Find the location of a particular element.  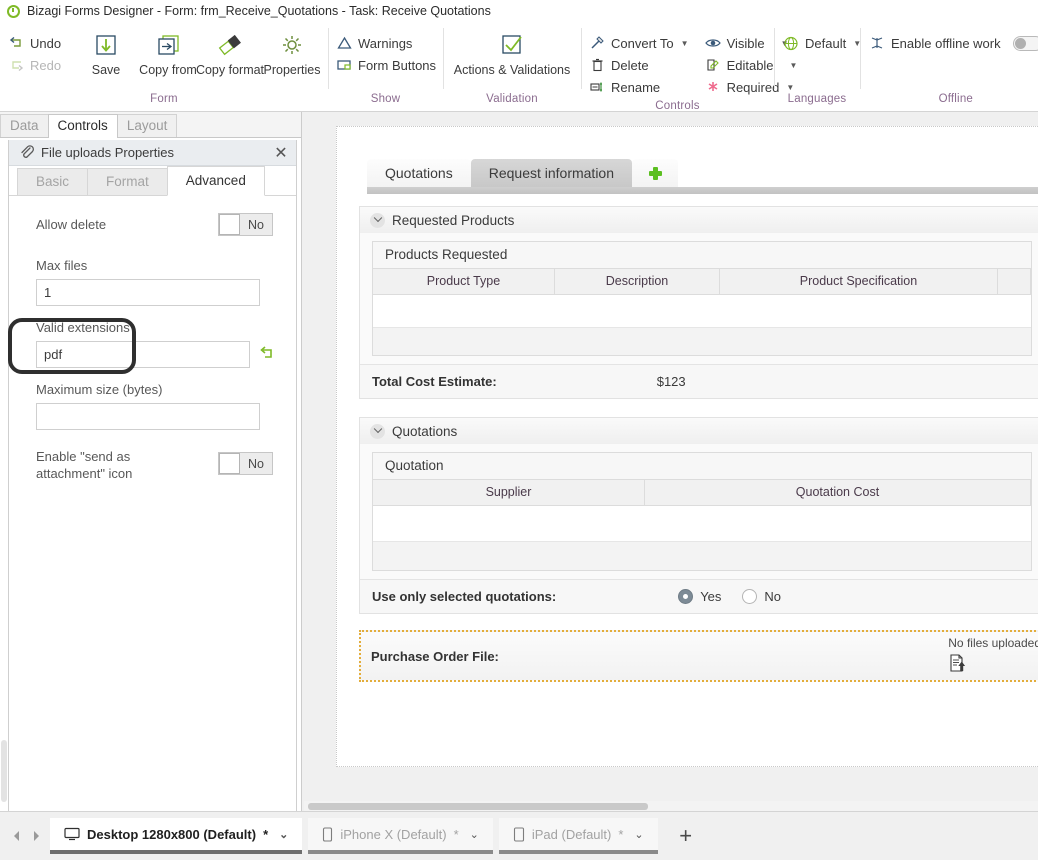

tab-controls: Controls is located at coordinates (82, 126).